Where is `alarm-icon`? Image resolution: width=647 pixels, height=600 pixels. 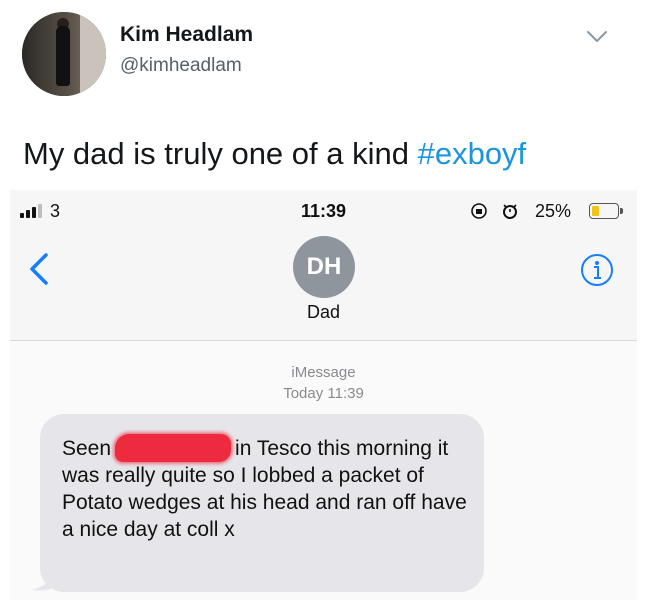 alarm-icon is located at coordinates (510, 211).